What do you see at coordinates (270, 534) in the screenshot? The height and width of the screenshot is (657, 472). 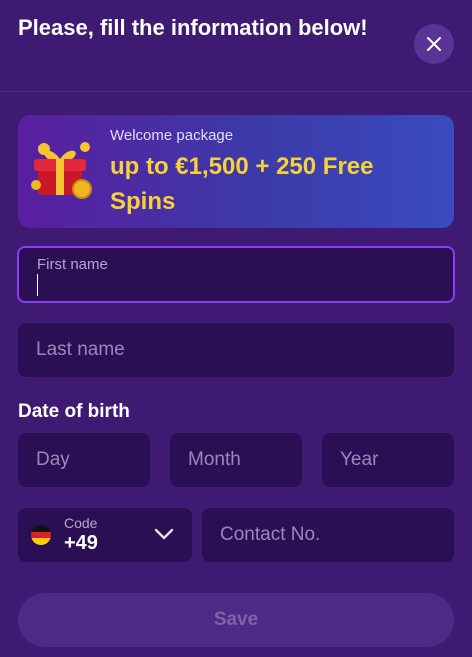 I see `contact-number-placeholder: Contact No.` at bounding box center [270, 534].